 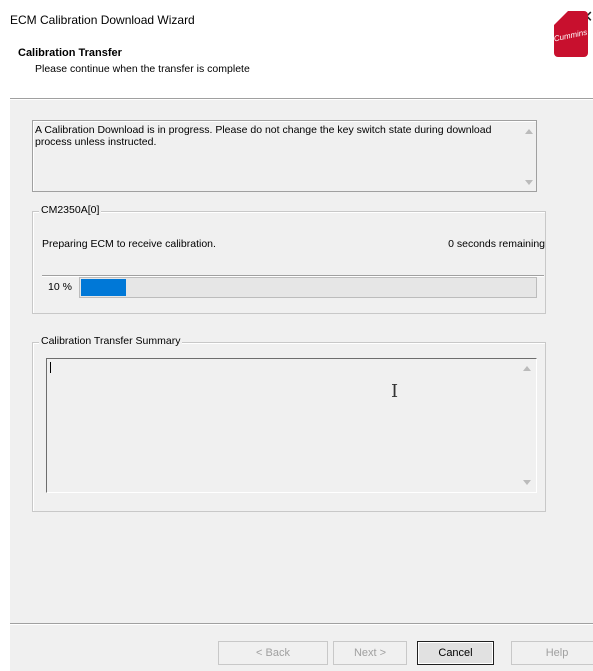 I want to click on help-button: Help, so click(x=552, y=653).